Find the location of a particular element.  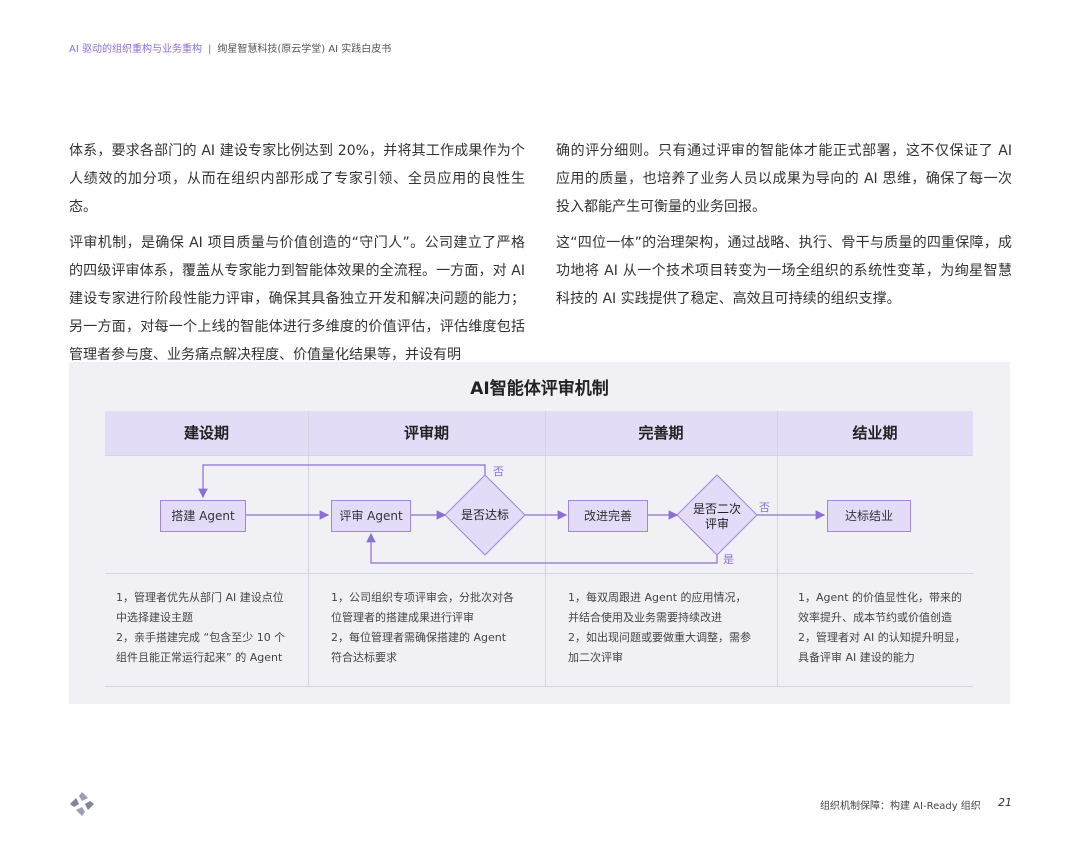

page-number: 21 is located at coordinates (1005, 802).